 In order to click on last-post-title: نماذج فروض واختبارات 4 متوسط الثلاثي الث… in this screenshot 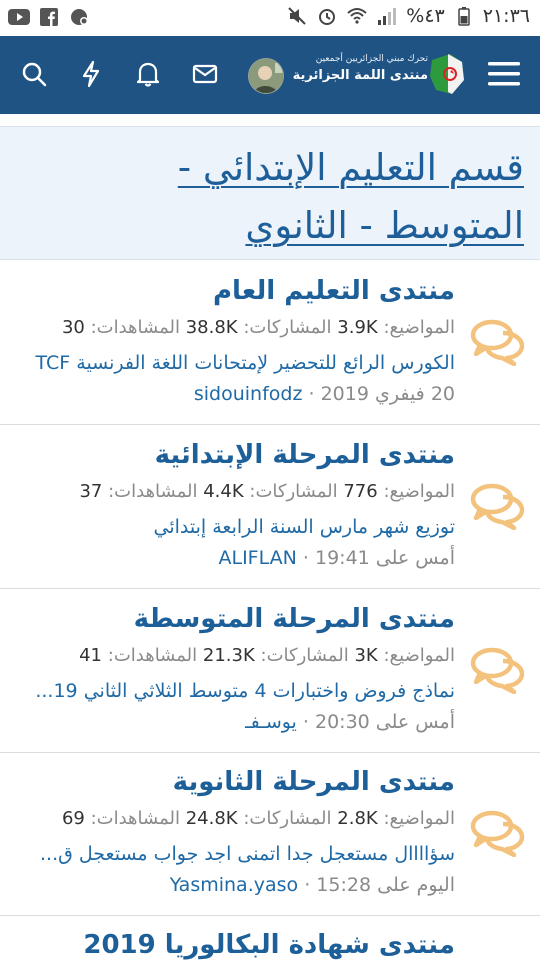, I will do `click(235, 691)`.